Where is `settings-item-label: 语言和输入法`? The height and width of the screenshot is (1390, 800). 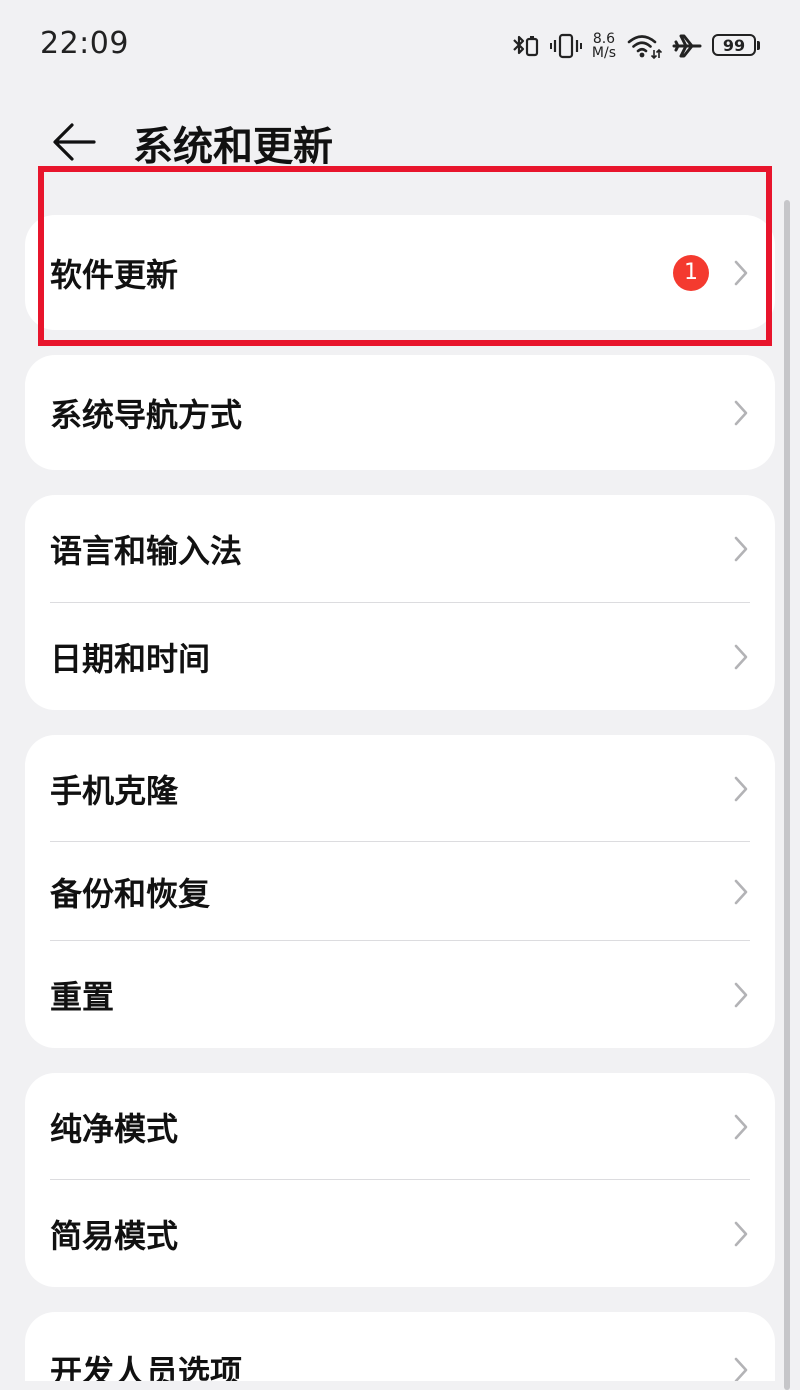
settings-item-label: 语言和输入法 is located at coordinates (146, 551).